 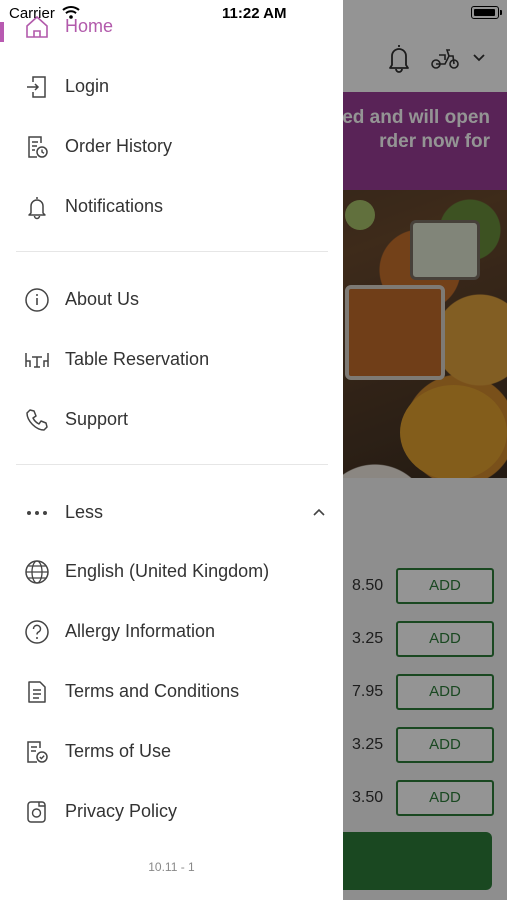 What do you see at coordinates (37, 692) in the screenshot?
I see `document-icon` at bounding box center [37, 692].